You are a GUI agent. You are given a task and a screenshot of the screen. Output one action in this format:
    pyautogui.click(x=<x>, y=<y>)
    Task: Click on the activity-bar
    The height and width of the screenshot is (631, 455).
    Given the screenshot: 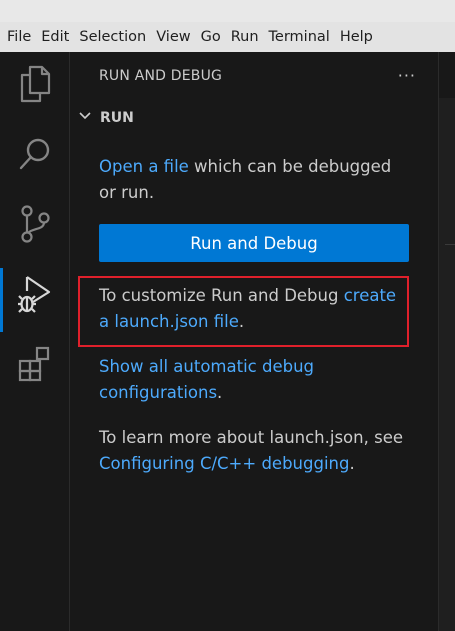 What is the action you would take?
    pyautogui.click(x=35, y=341)
    